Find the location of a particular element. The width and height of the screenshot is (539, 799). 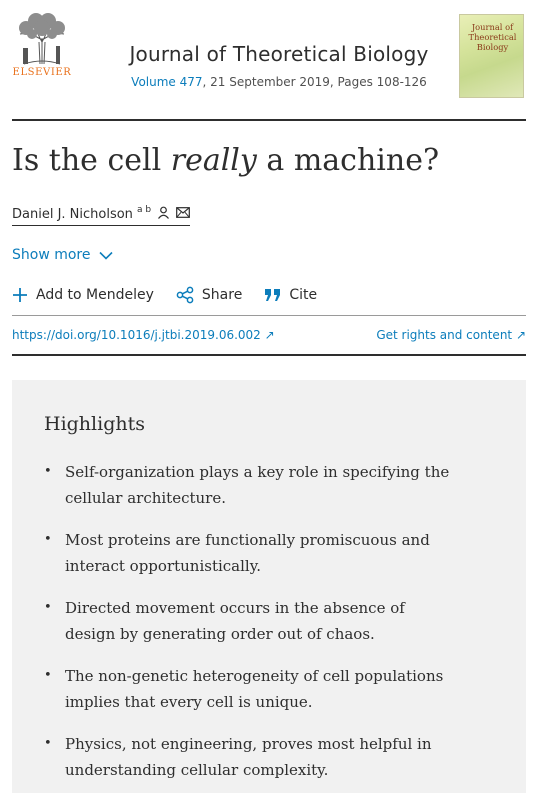

share-button: Share is located at coordinates (209, 295).